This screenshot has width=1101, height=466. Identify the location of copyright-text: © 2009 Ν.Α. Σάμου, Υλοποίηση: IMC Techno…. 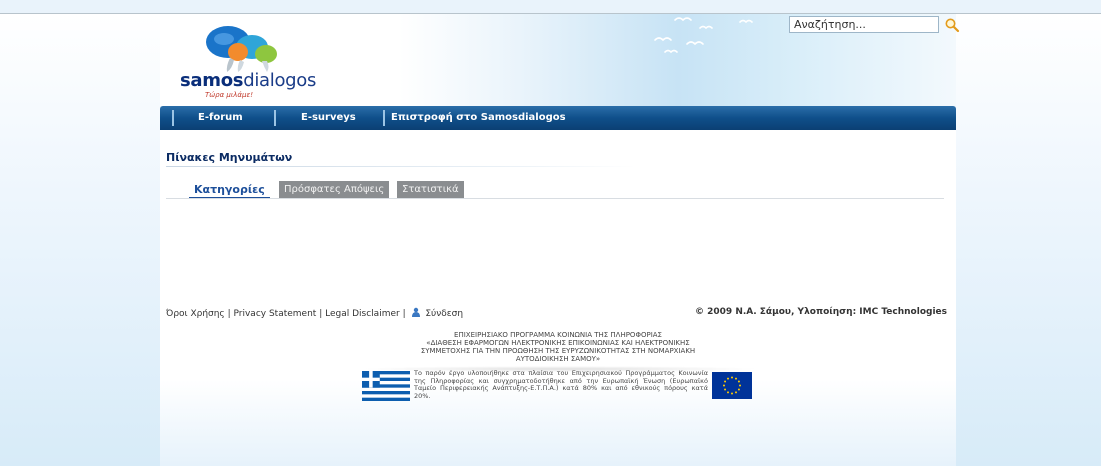
(821, 312).